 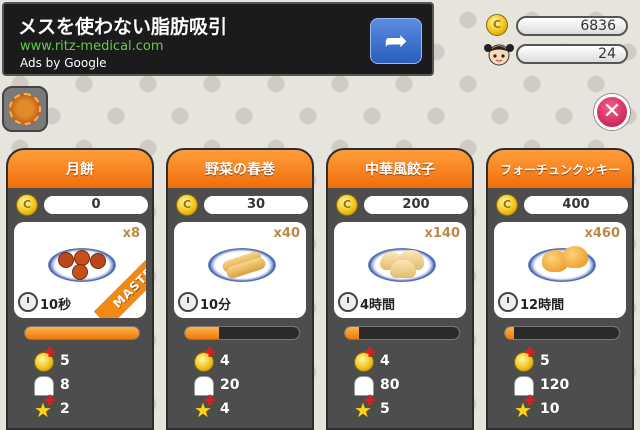 What do you see at coordinates (403, 269) in the screenshot?
I see `dumpling-food-image` at bounding box center [403, 269].